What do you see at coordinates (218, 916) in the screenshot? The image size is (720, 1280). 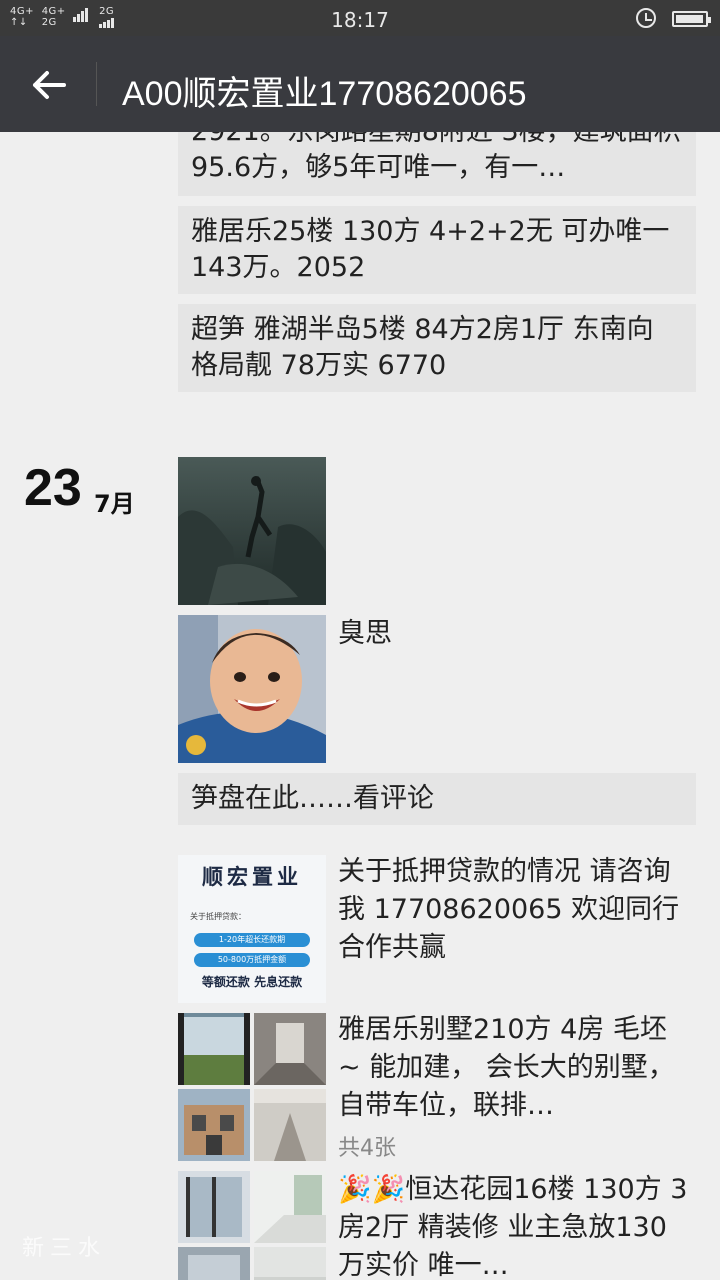 I see `ad-line: 关于抵押贷款：` at bounding box center [218, 916].